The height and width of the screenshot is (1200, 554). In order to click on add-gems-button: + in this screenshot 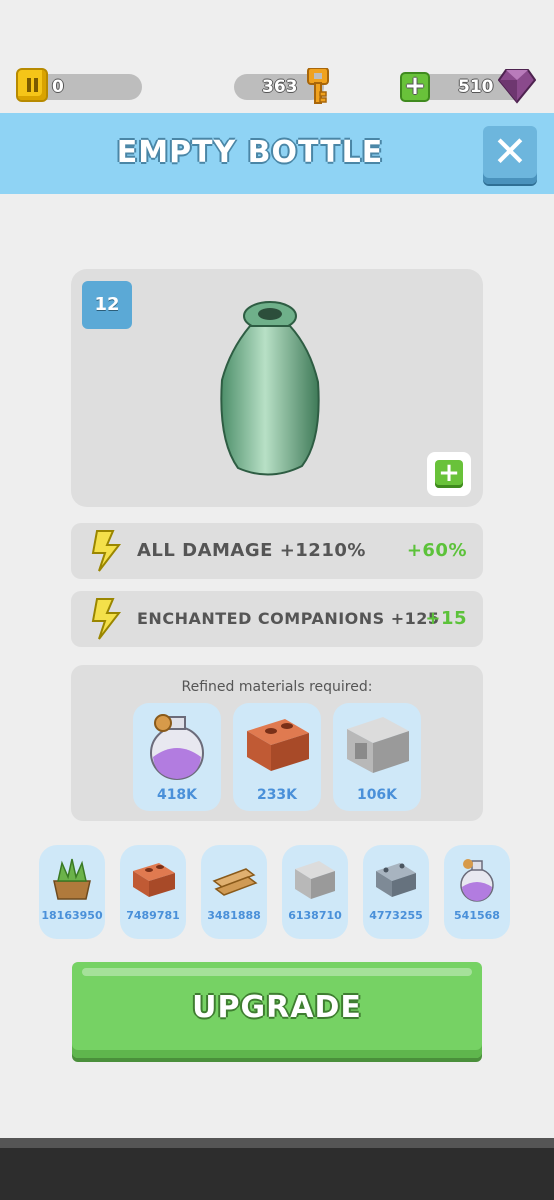, I will do `click(415, 87)`.